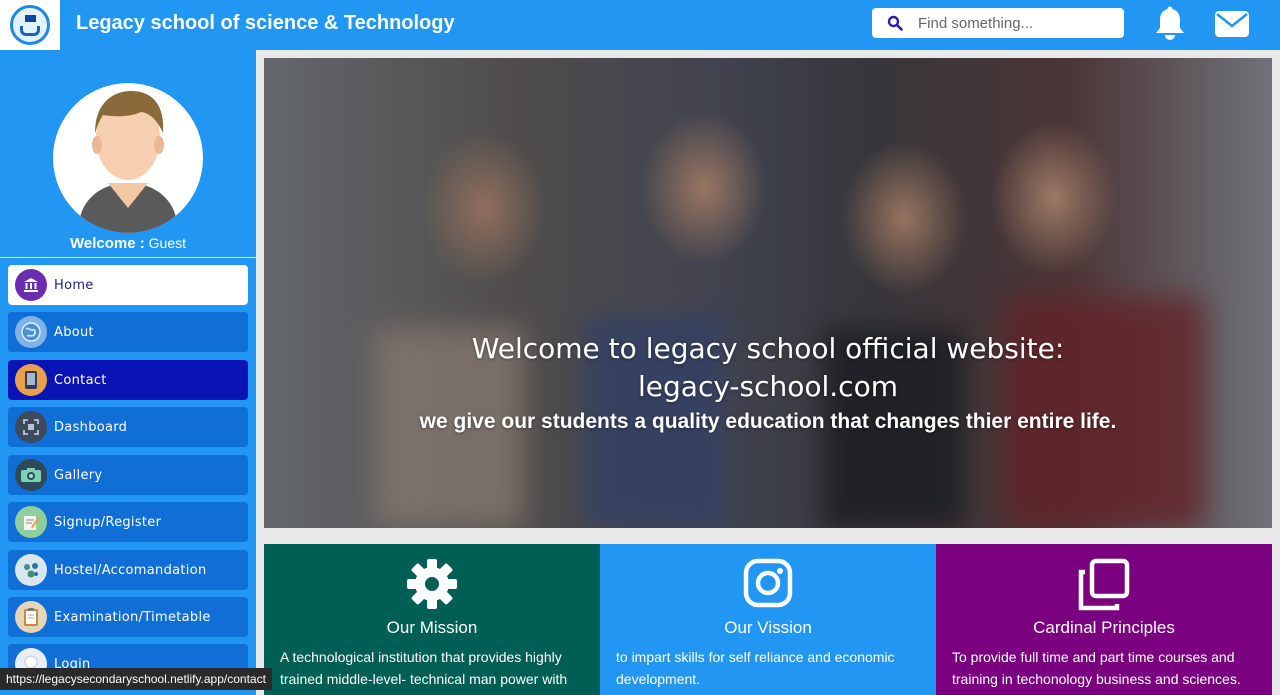 This screenshot has height=695, width=1280. I want to click on phone-icon, so click(31, 380).